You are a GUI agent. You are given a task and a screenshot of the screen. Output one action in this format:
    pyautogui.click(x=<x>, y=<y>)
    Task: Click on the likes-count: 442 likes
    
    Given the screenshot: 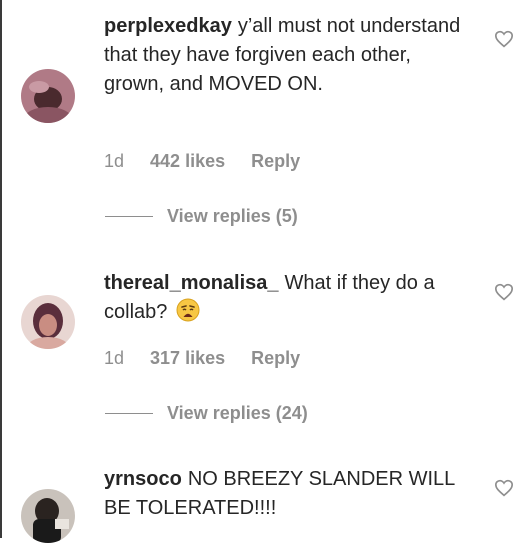 What is the action you would take?
    pyautogui.click(x=187, y=161)
    